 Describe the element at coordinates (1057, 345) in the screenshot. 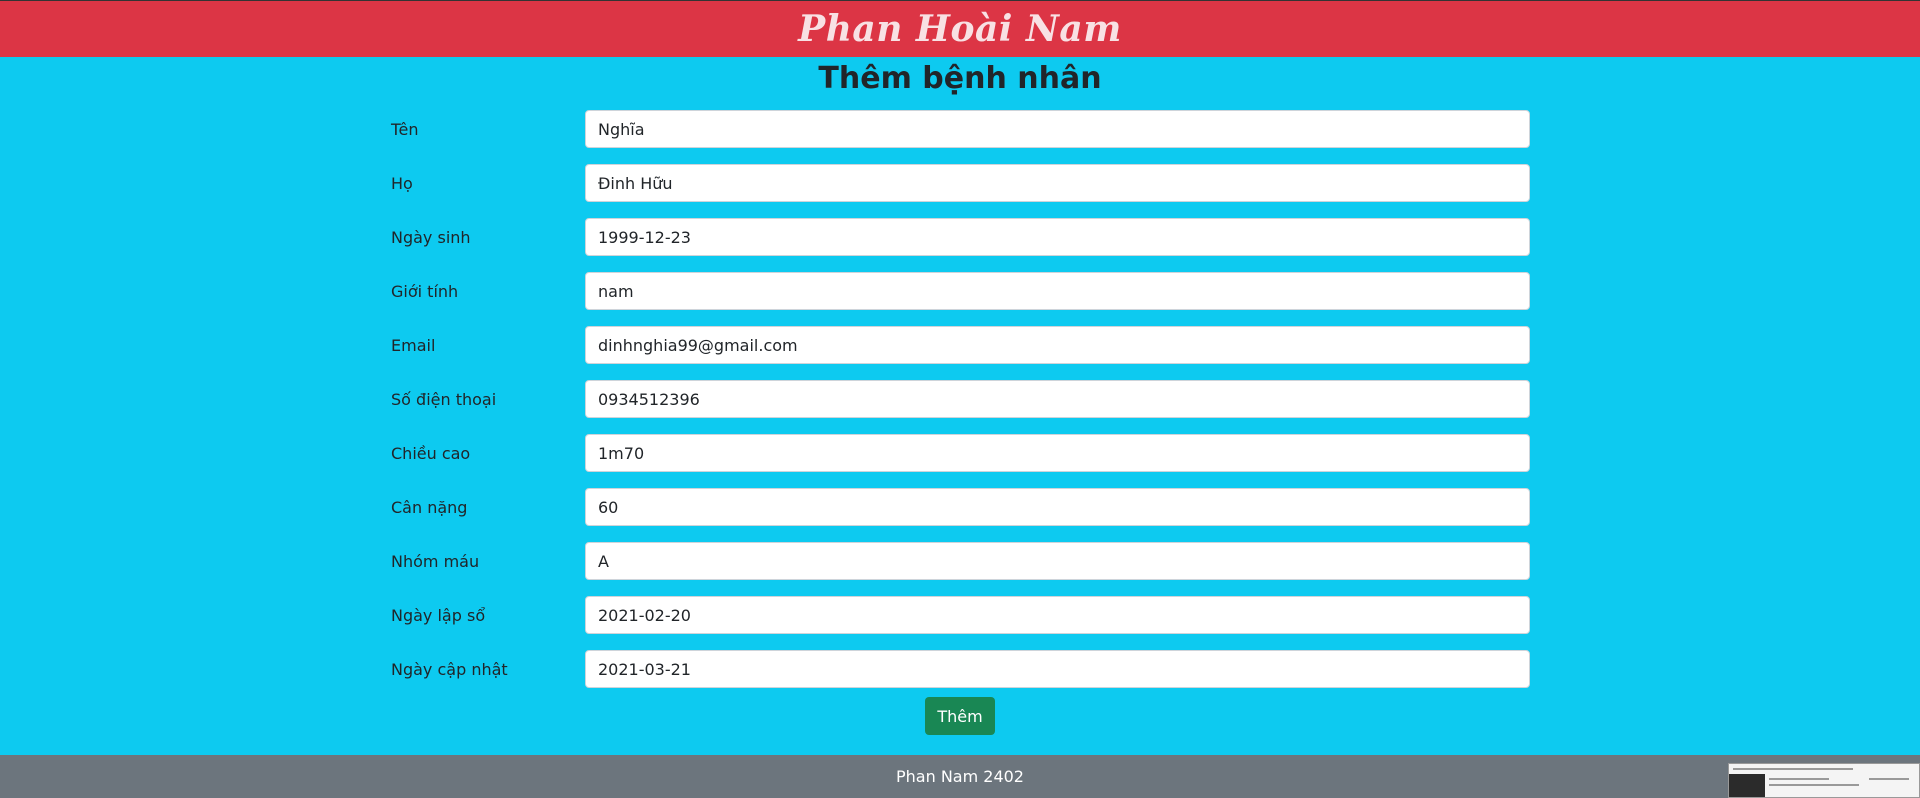

I see `email-input` at that location.